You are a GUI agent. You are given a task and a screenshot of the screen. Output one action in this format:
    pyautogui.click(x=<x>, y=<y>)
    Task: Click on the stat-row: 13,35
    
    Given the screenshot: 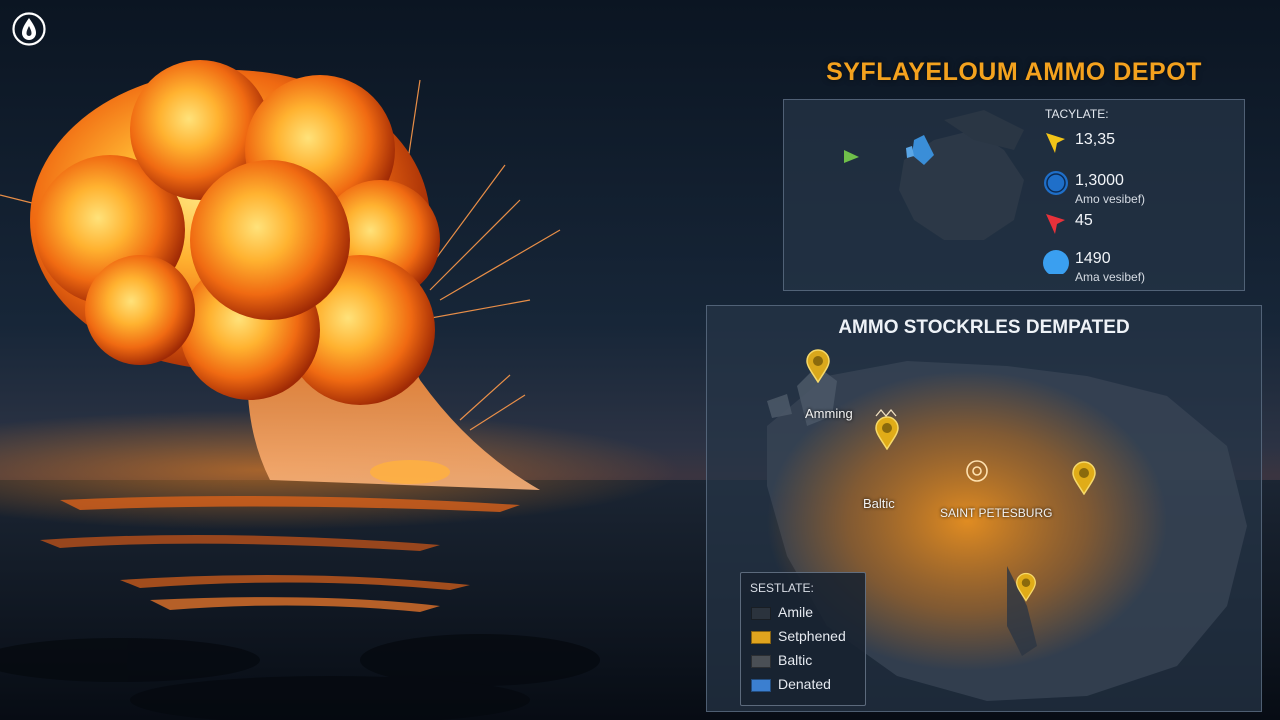 What is the action you would take?
    pyautogui.click(x=1138, y=144)
    